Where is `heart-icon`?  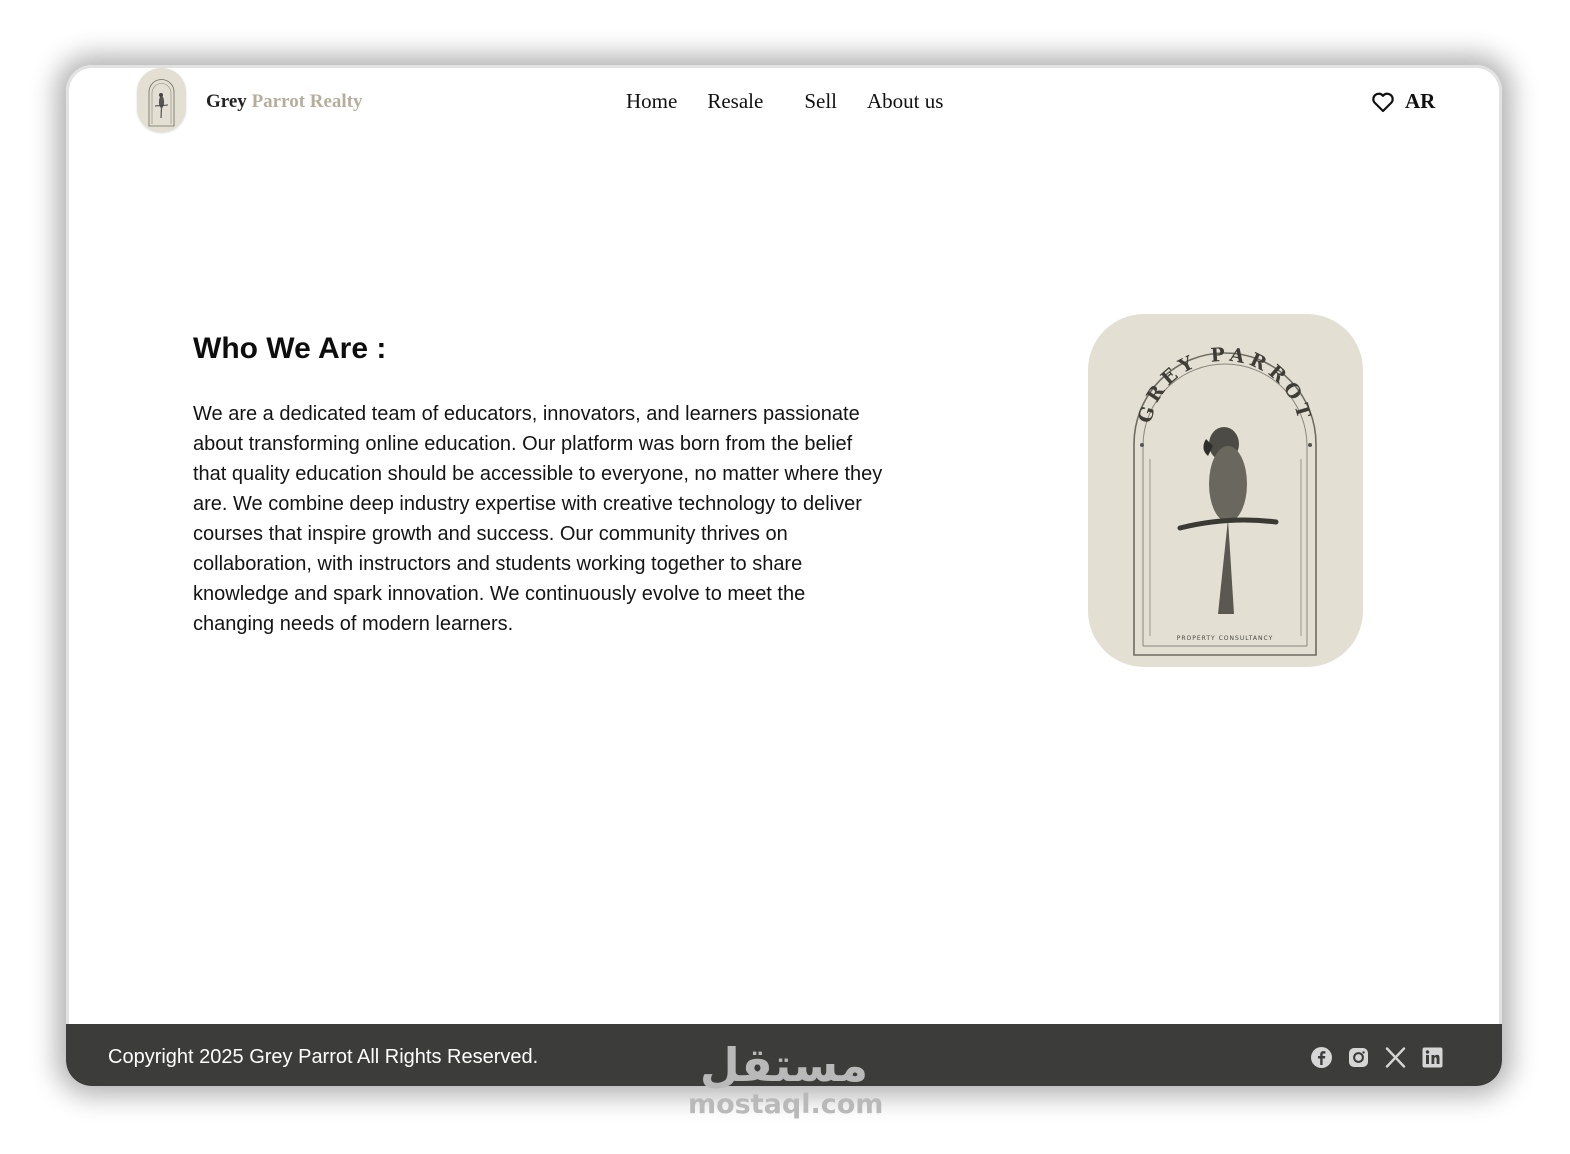 heart-icon is located at coordinates (1383, 102).